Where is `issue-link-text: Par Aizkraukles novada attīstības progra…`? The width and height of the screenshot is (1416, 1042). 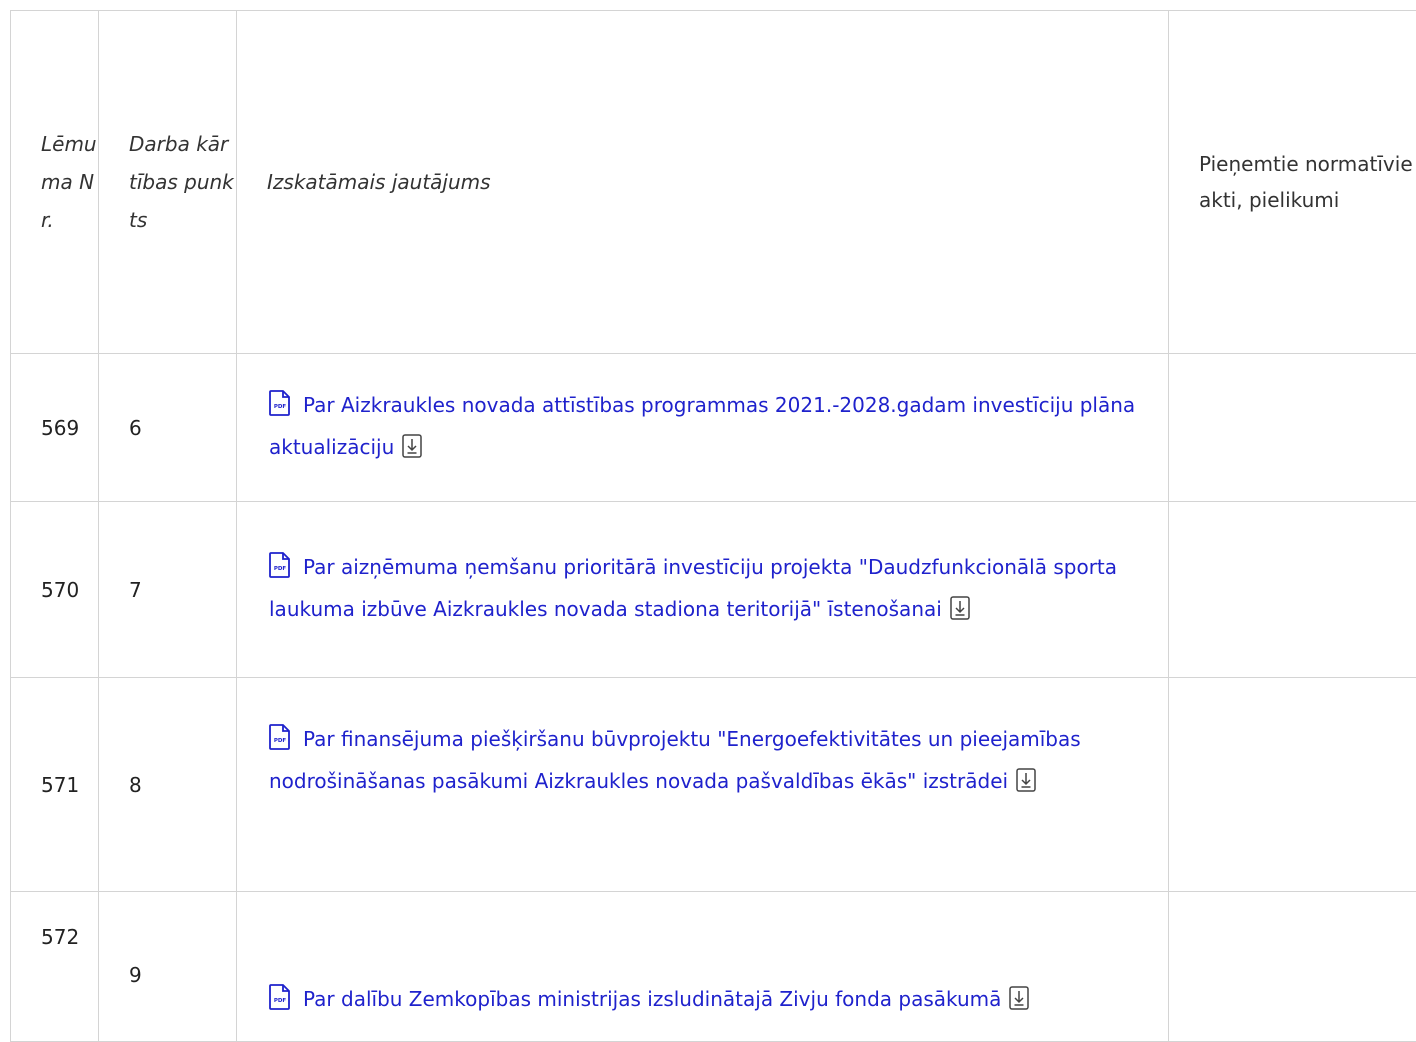
issue-link-text: Par Aizkraukles novada attīstības progra… is located at coordinates (702, 426).